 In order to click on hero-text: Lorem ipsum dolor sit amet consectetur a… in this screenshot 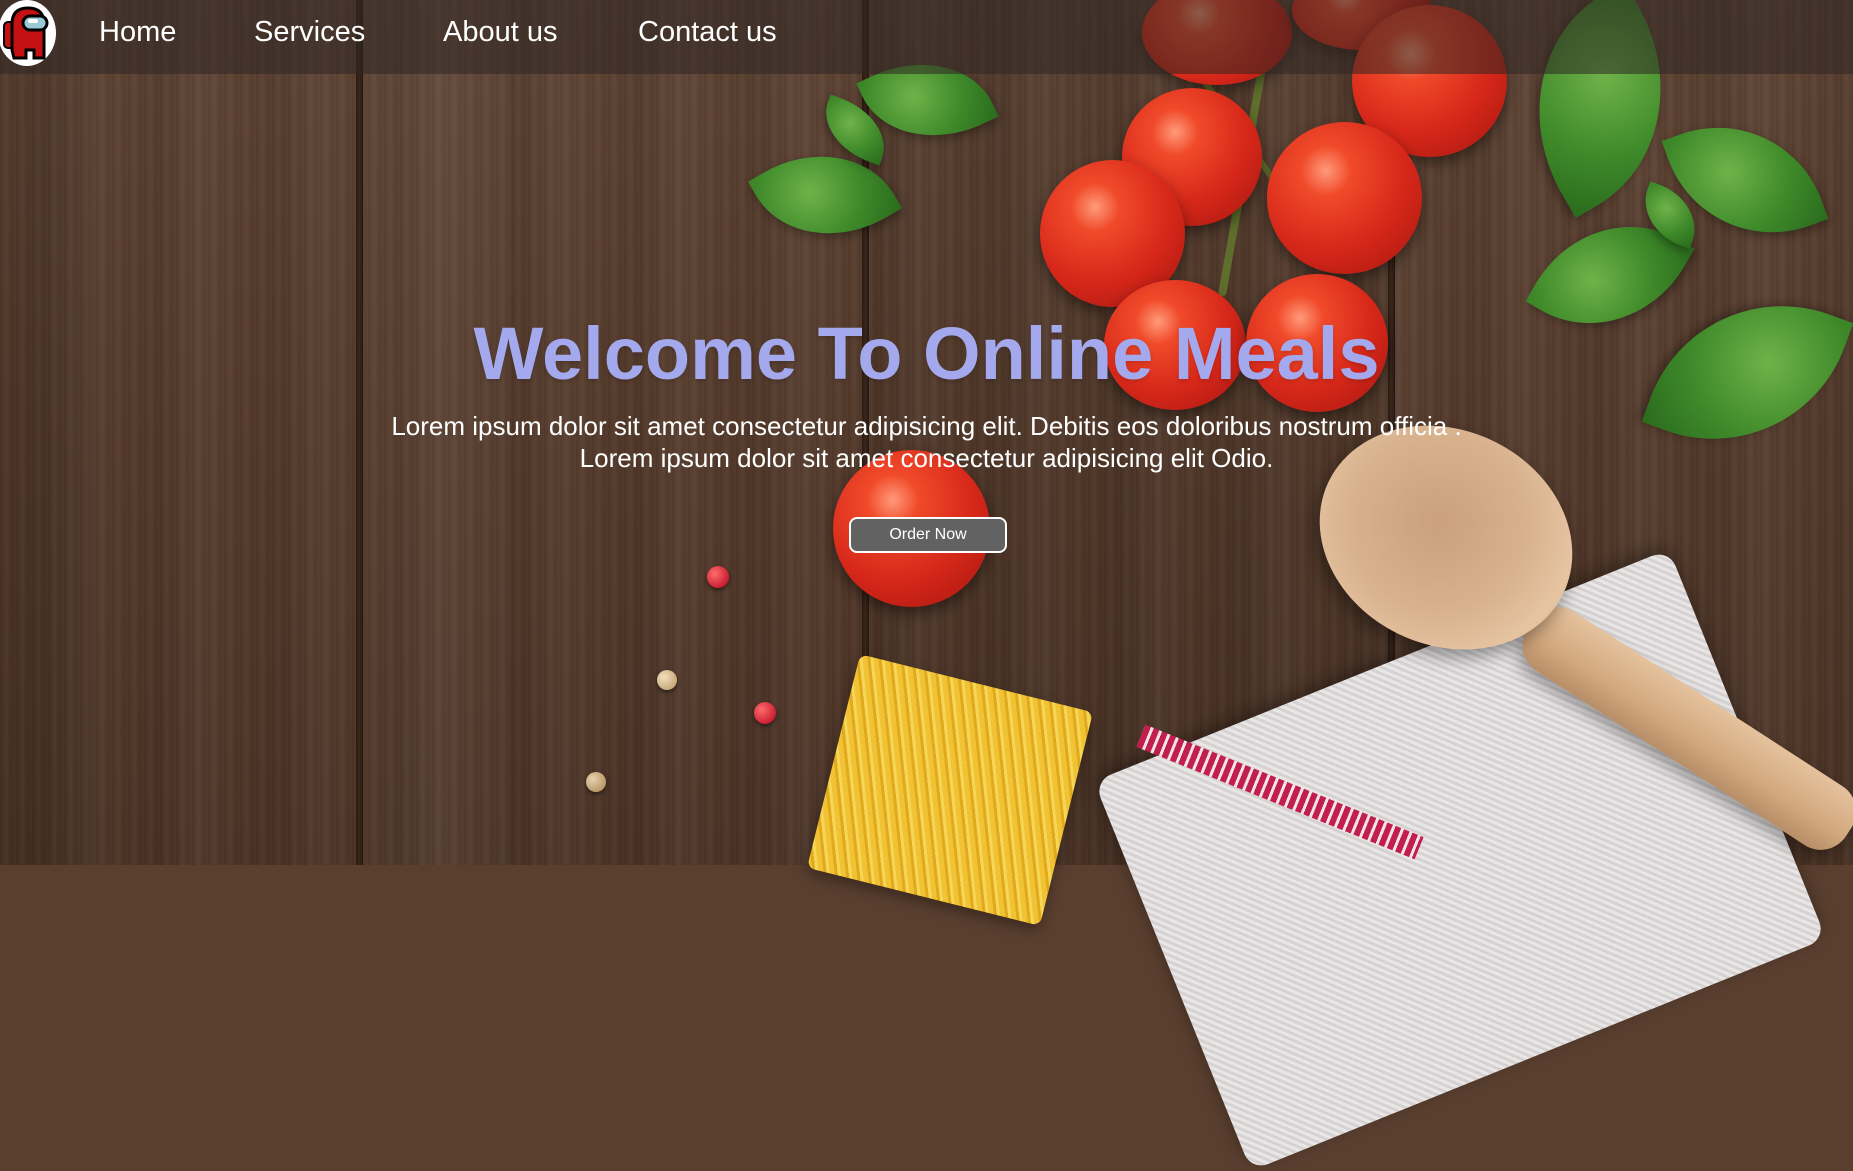, I will do `click(926, 442)`.